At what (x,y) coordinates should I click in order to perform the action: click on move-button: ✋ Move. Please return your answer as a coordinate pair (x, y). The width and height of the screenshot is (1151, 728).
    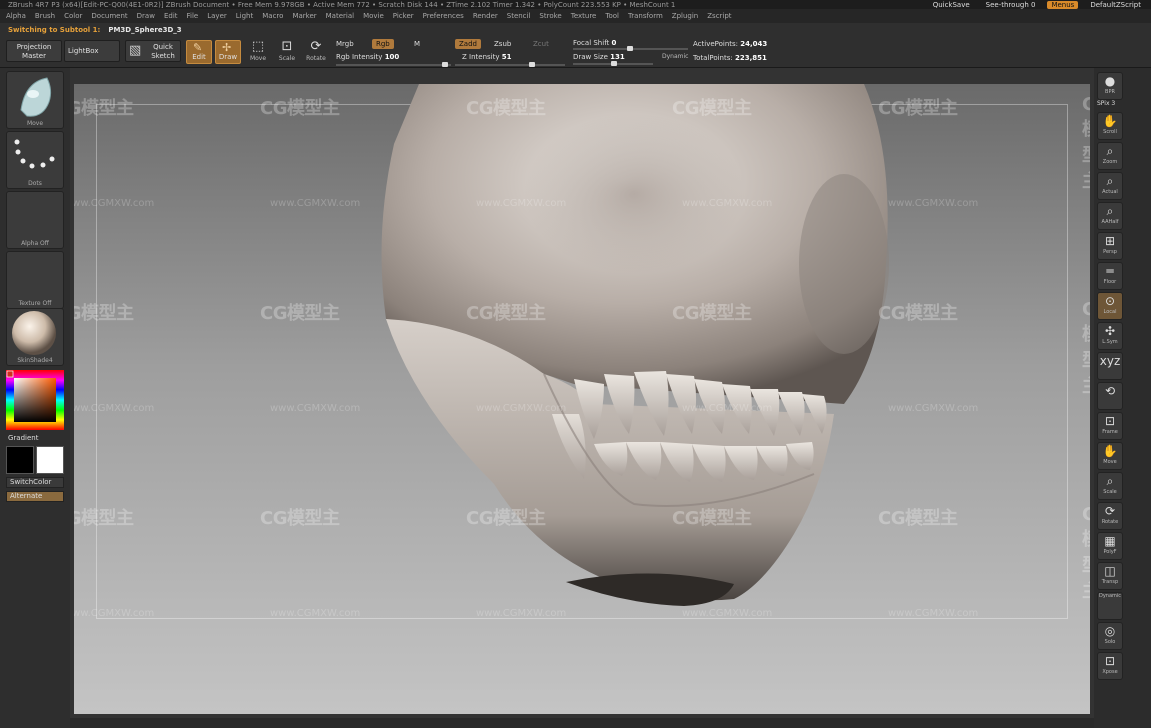
    Looking at the image, I should click on (1110, 456).